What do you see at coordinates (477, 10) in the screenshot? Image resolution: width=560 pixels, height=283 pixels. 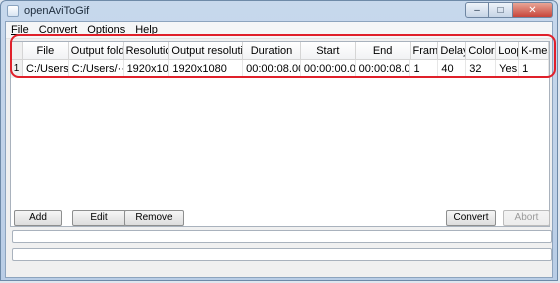 I see `minimize-icon: –` at bounding box center [477, 10].